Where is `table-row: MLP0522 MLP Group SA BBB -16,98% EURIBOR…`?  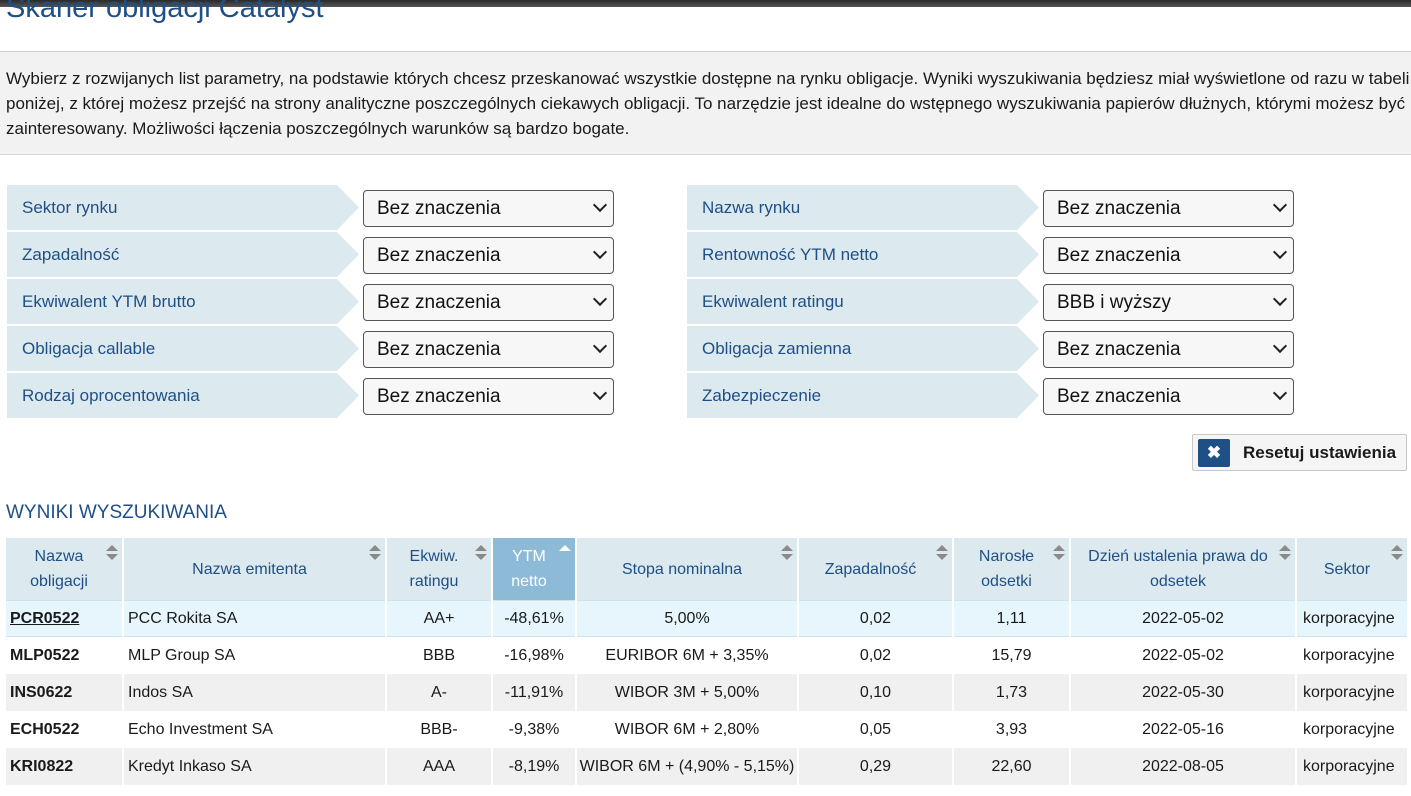 table-row: MLP0522 MLP Group SA BBB -16,98% EURIBOR… is located at coordinates (706, 655).